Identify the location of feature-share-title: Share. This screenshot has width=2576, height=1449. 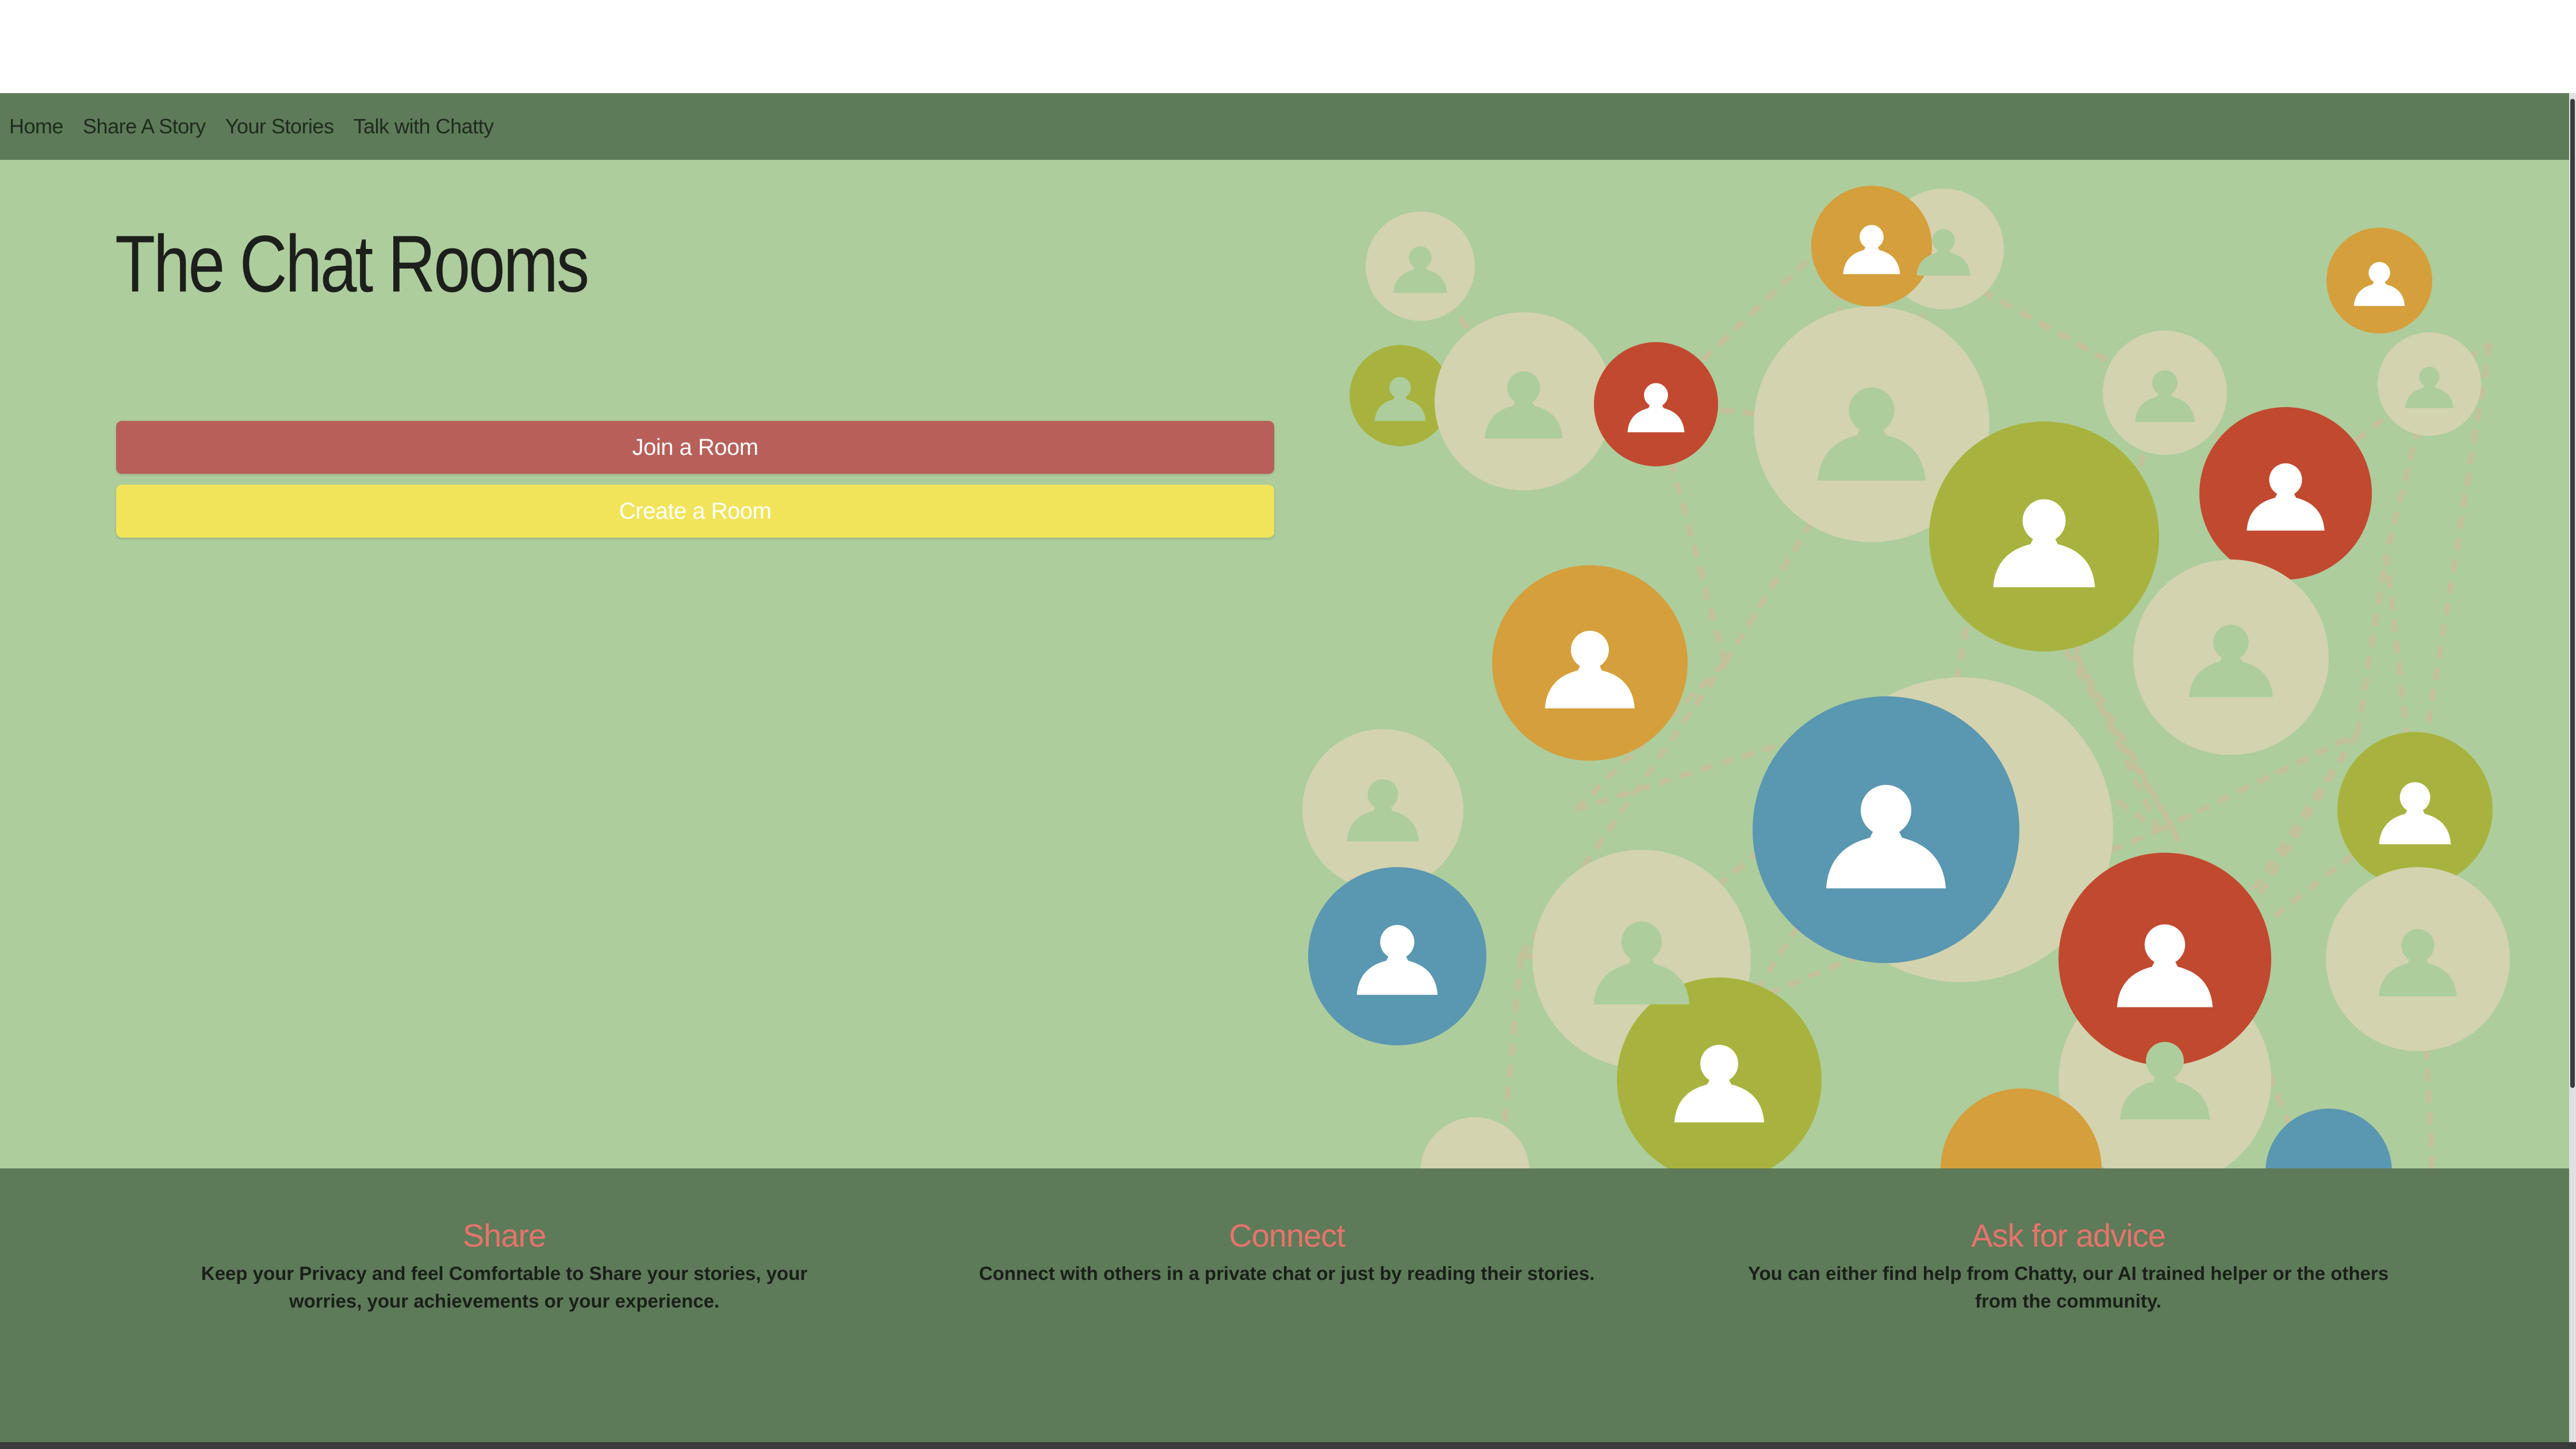
(504, 1235).